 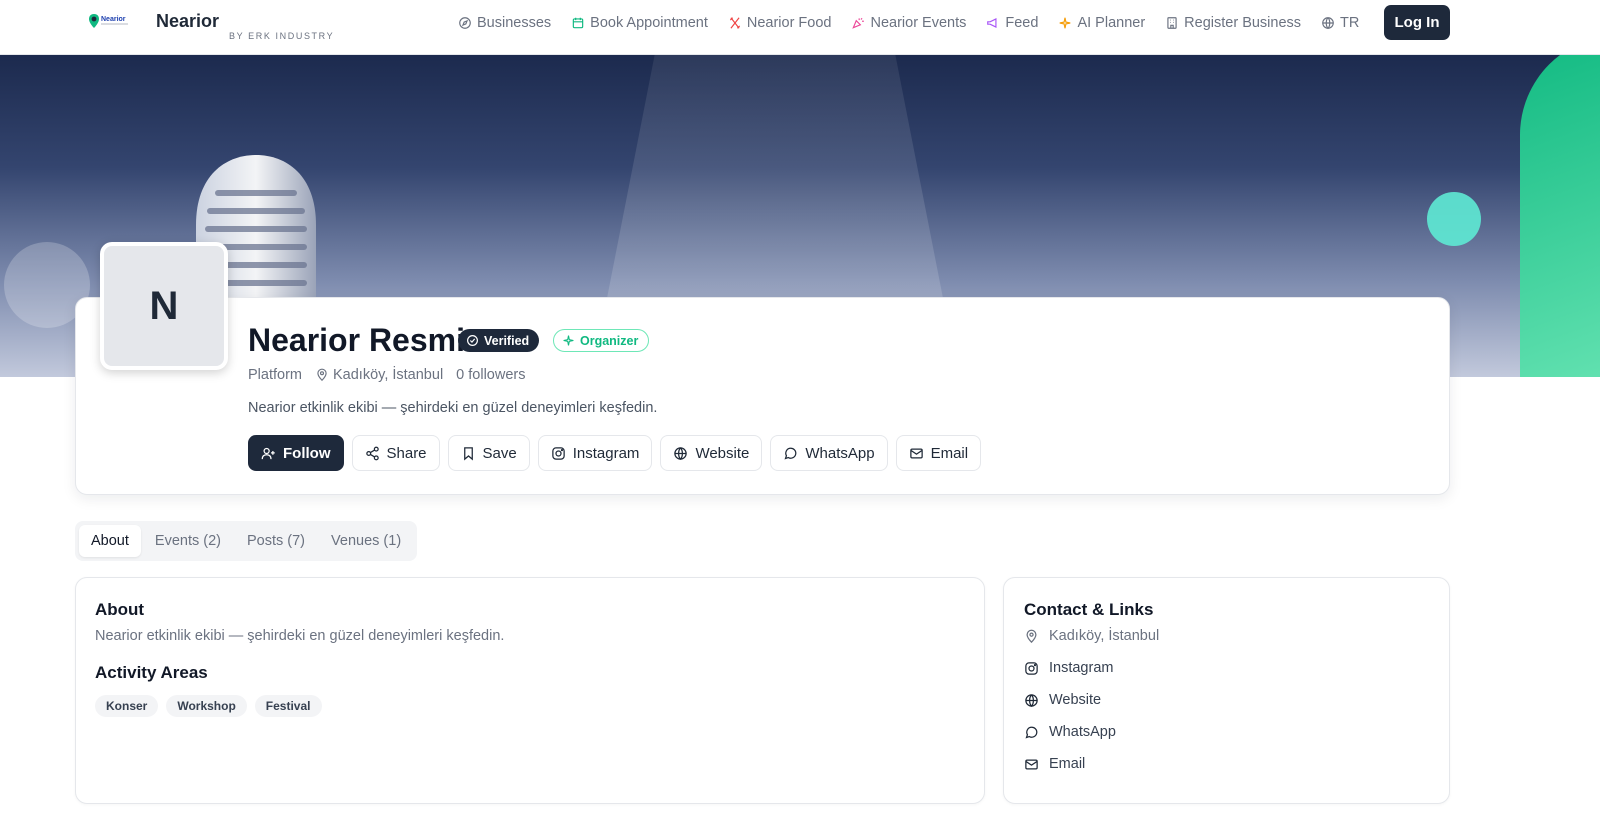 What do you see at coordinates (499, 453) in the screenshot?
I see `save-label: Save` at bounding box center [499, 453].